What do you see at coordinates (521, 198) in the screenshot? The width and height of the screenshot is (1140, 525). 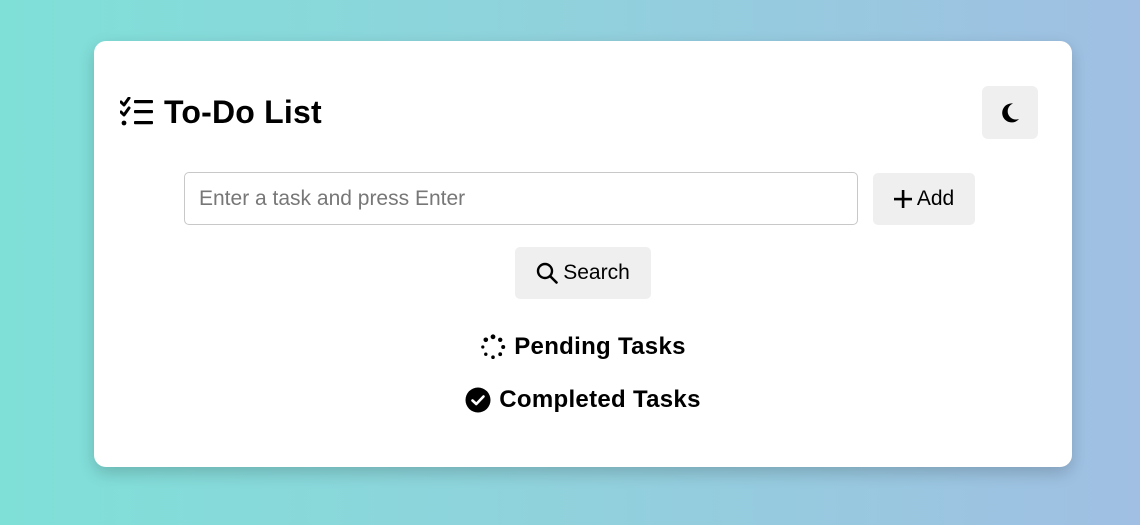 I see `task-input` at bounding box center [521, 198].